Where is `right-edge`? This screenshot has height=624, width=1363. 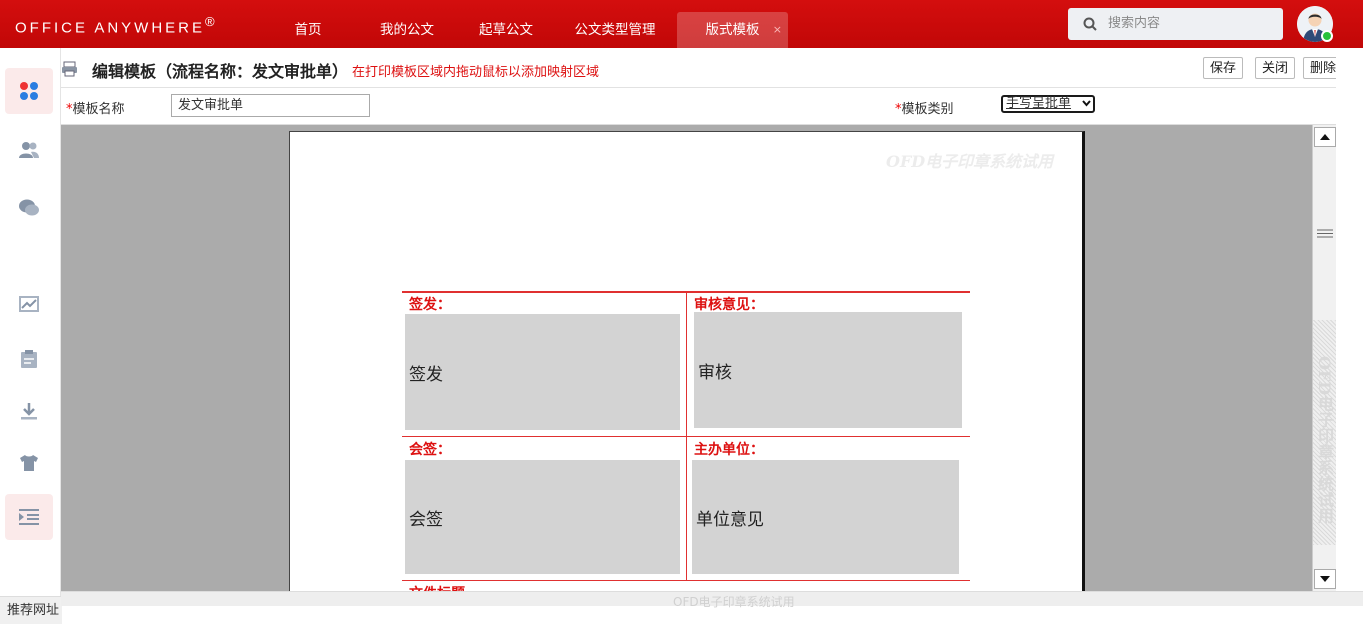
right-edge is located at coordinates (1349, 327).